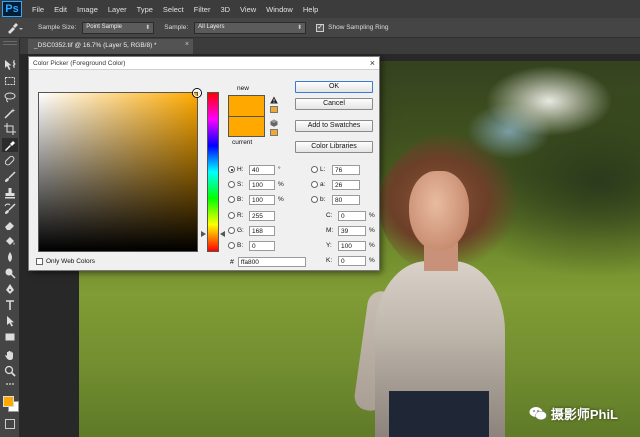 This screenshot has height=437, width=640. I want to click on foreground-color-swatch, so click(8, 401).